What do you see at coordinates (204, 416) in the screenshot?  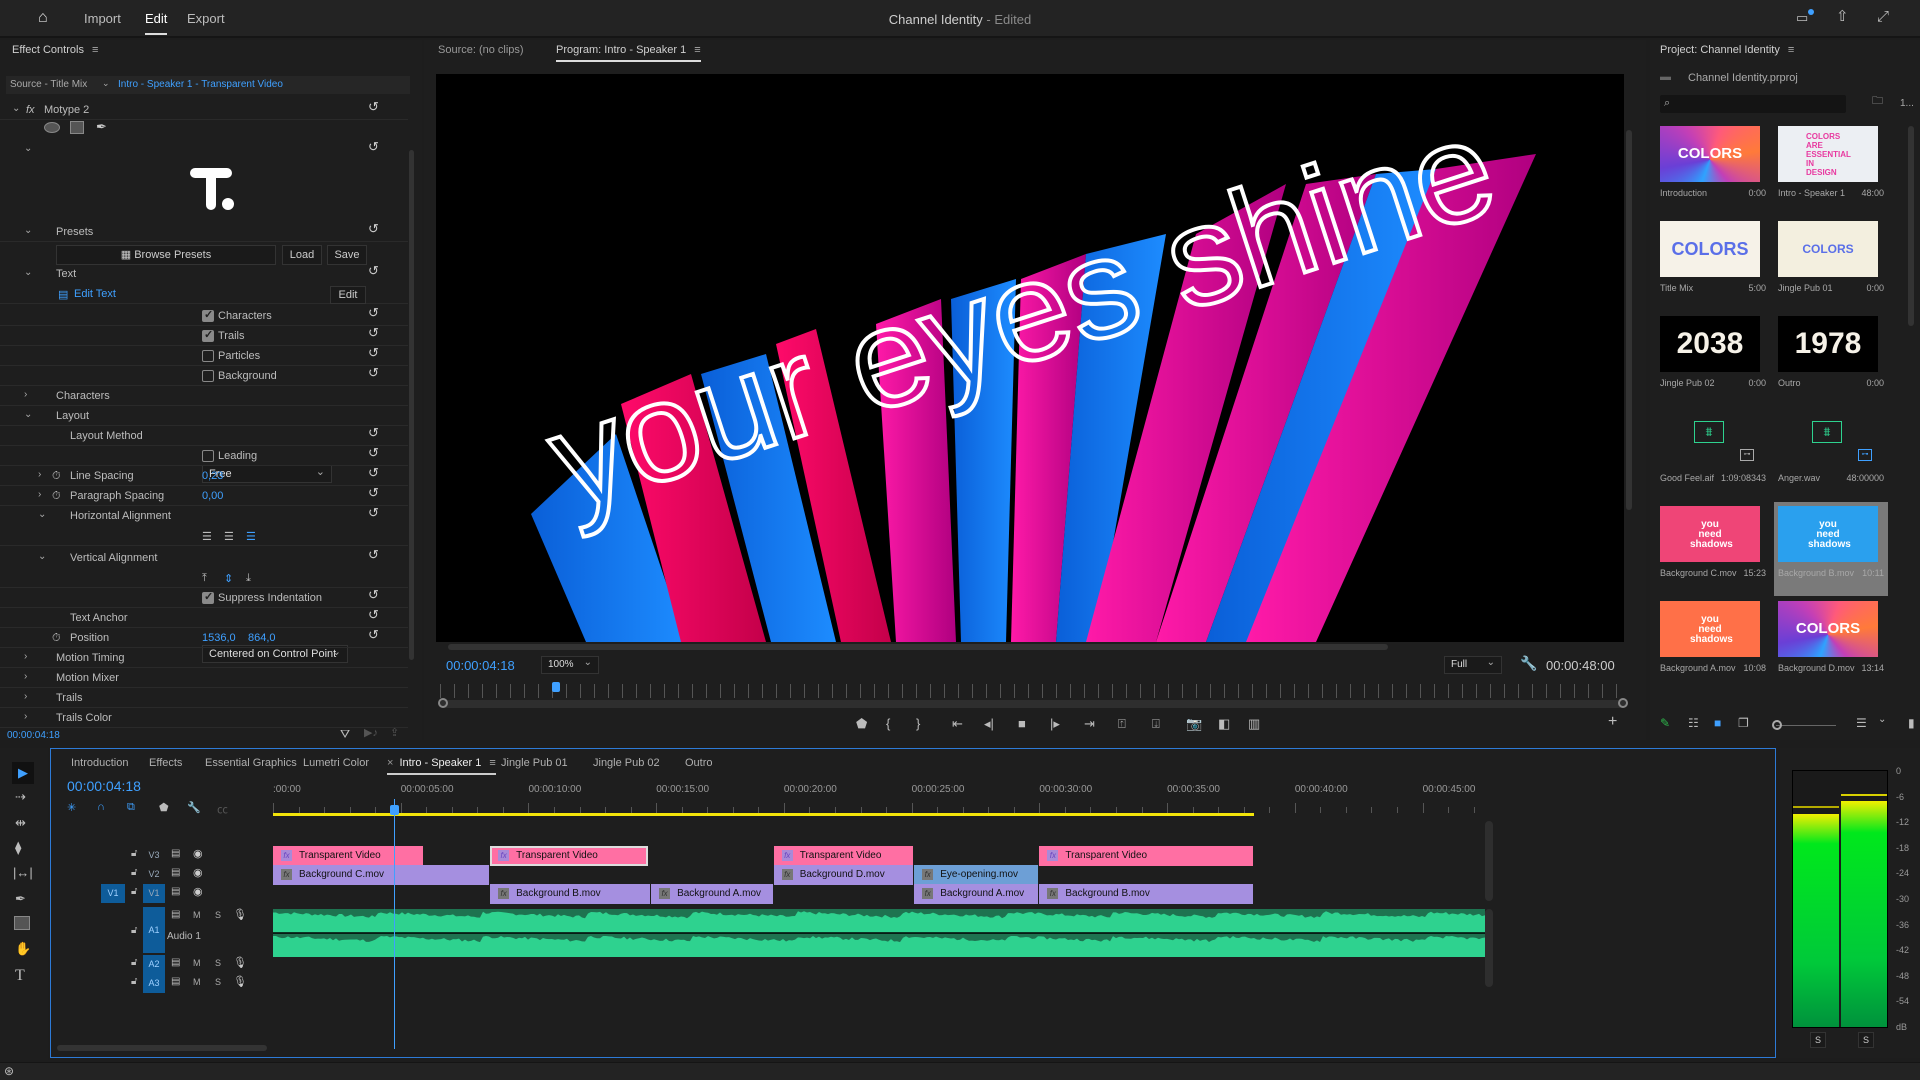 I see `layout-section: ⌄ Layout` at bounding box center [204, 416].